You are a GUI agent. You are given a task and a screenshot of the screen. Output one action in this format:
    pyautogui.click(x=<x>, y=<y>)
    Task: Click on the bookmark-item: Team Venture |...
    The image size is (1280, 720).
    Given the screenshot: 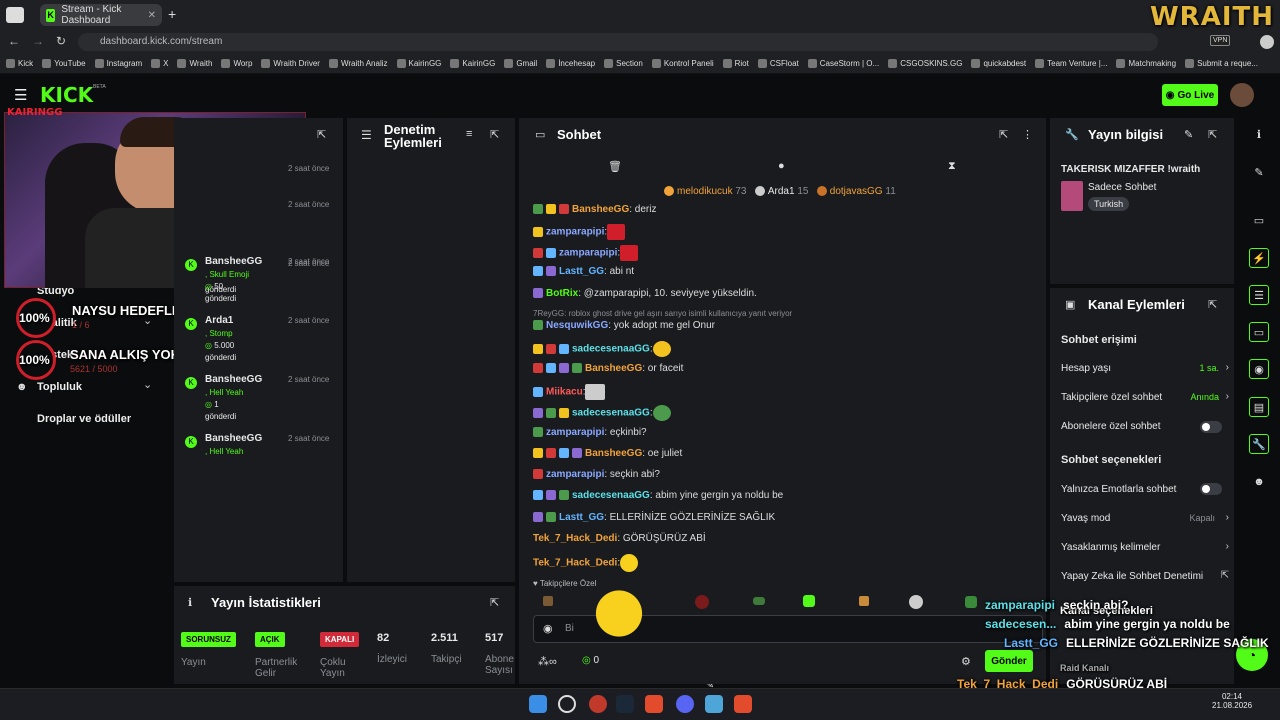 What is the action you would take?
    pyautogui.click(x=1071, y=63)
    